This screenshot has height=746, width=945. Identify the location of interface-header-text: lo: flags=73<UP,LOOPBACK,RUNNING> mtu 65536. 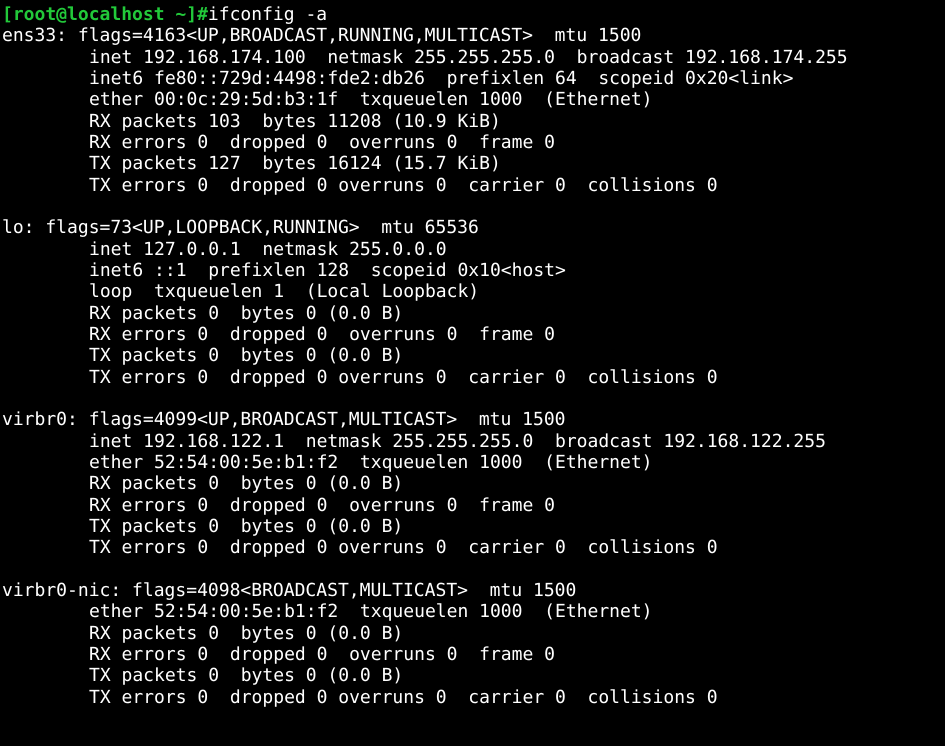
(240, 227).